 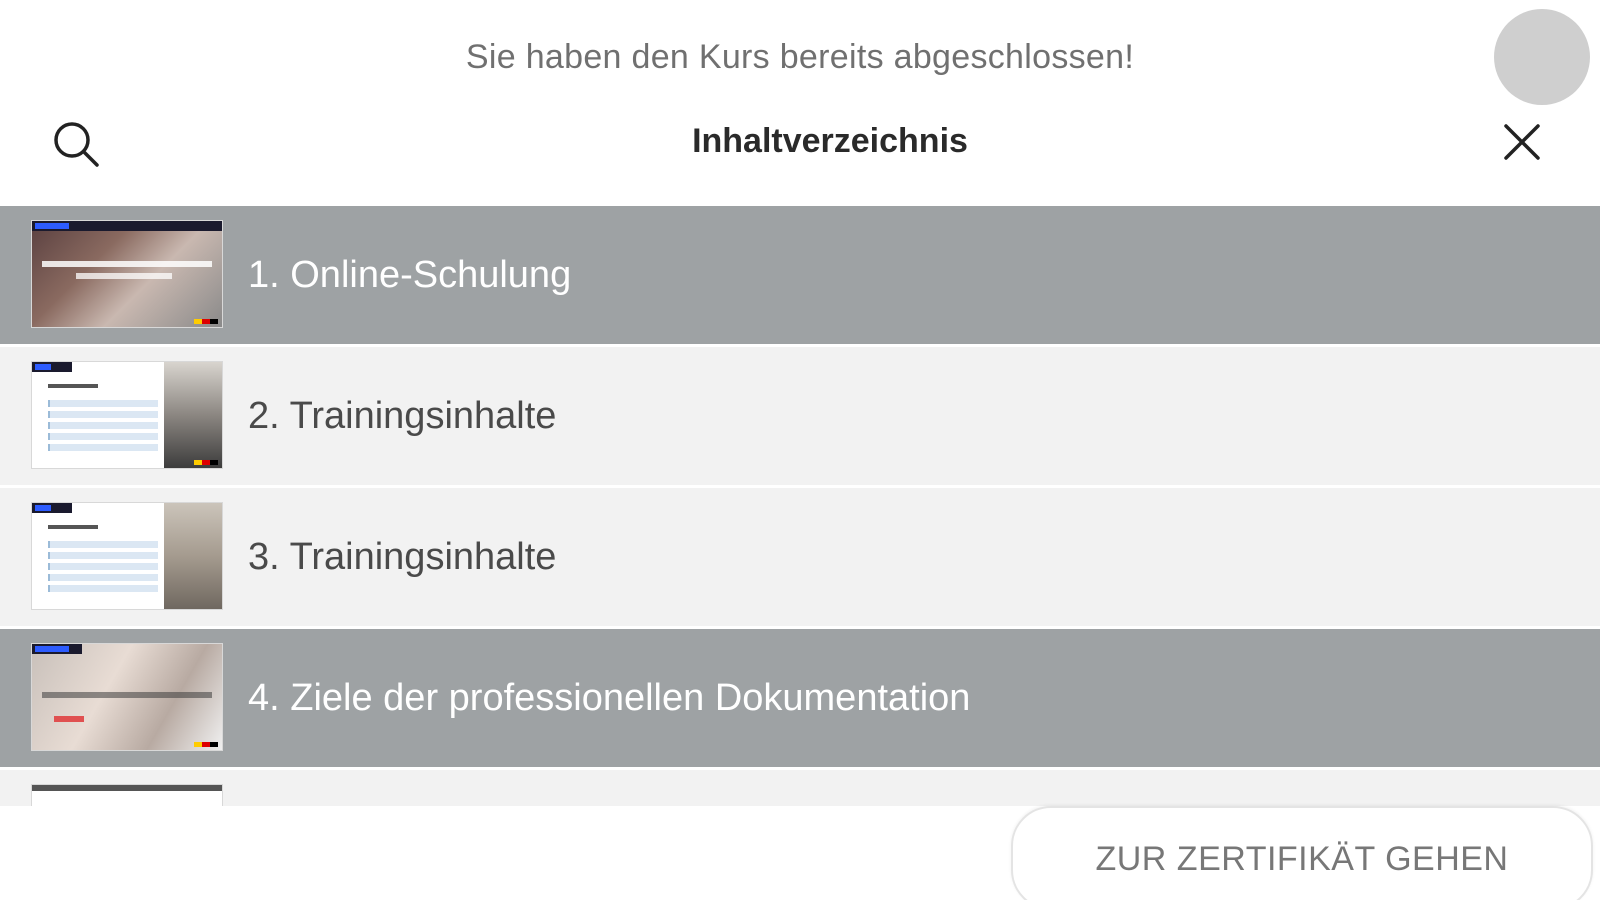 What do you see at coordinates (410, 275) in the screenshot?
I see `chapter-label: 1. Online-Schulung` at bounding box center [410, 275].